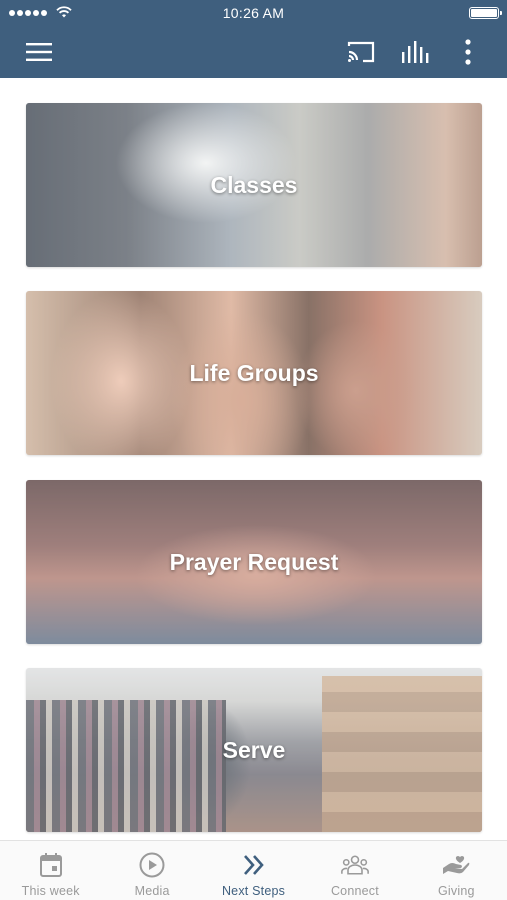 The image size is (507, 900). I want to click on card-label: Classes, so click(254, 184).